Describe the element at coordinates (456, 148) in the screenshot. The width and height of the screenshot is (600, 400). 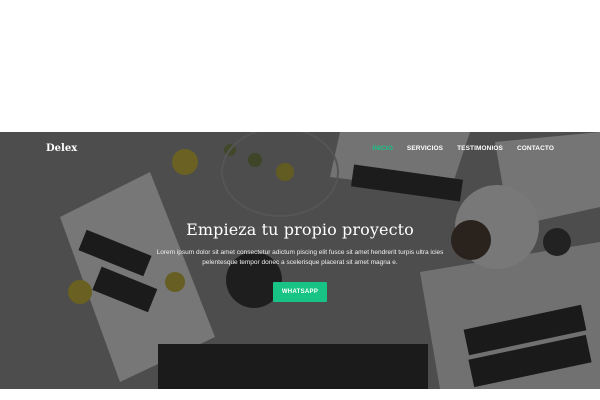
I see `nav-links: INICIO SERVICIOS TESTIMONIOS CONTACTO` at that location.